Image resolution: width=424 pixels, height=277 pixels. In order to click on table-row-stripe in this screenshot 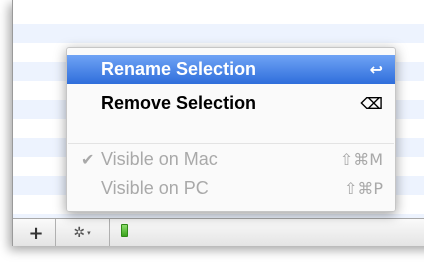, I will do `click(218, 33)`.